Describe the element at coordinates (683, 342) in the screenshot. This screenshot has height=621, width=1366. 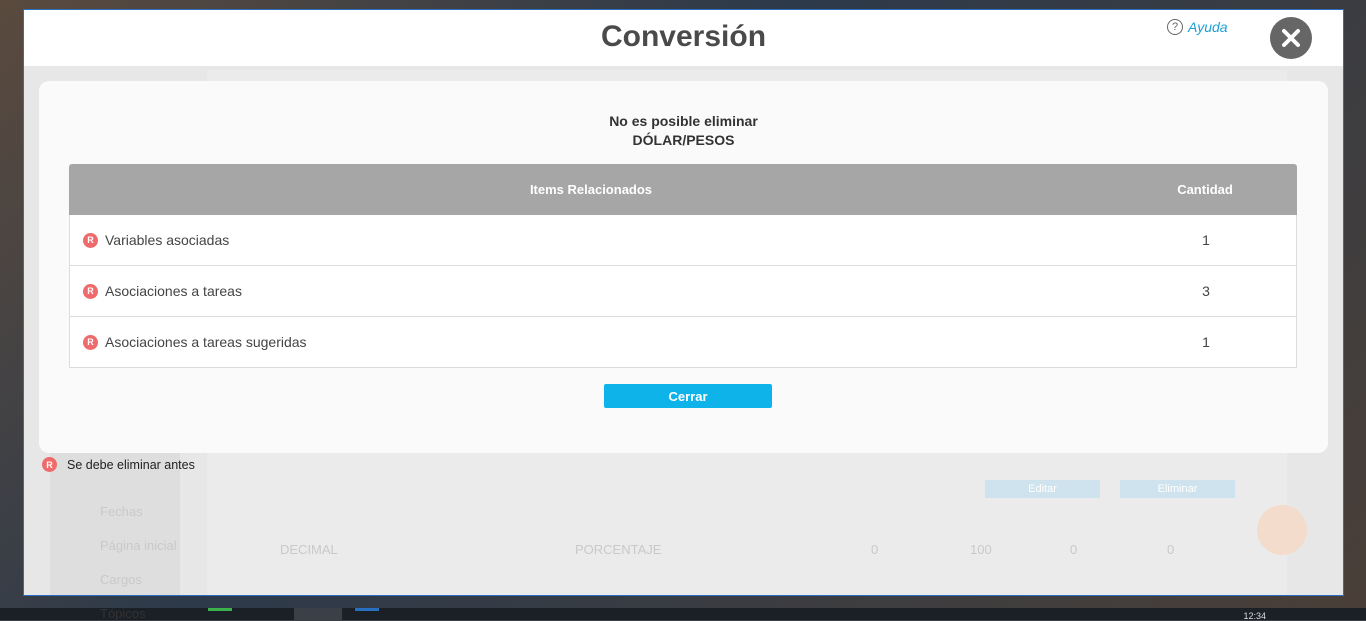
I see `table-row: R Asociaciones a tareas sugeridas 1` at that location.